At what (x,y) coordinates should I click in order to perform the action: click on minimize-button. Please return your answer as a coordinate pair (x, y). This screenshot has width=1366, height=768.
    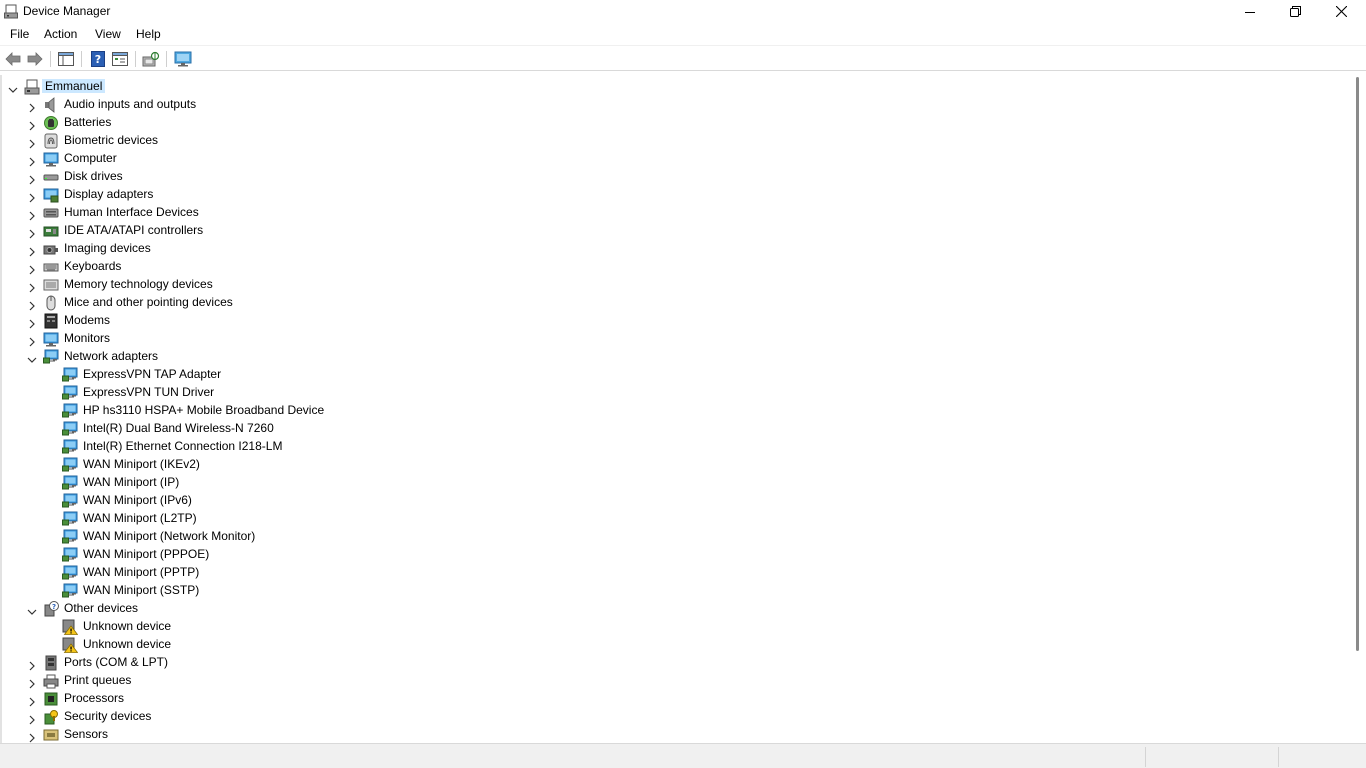
    Looking at the image, I should click on (1250, 11).